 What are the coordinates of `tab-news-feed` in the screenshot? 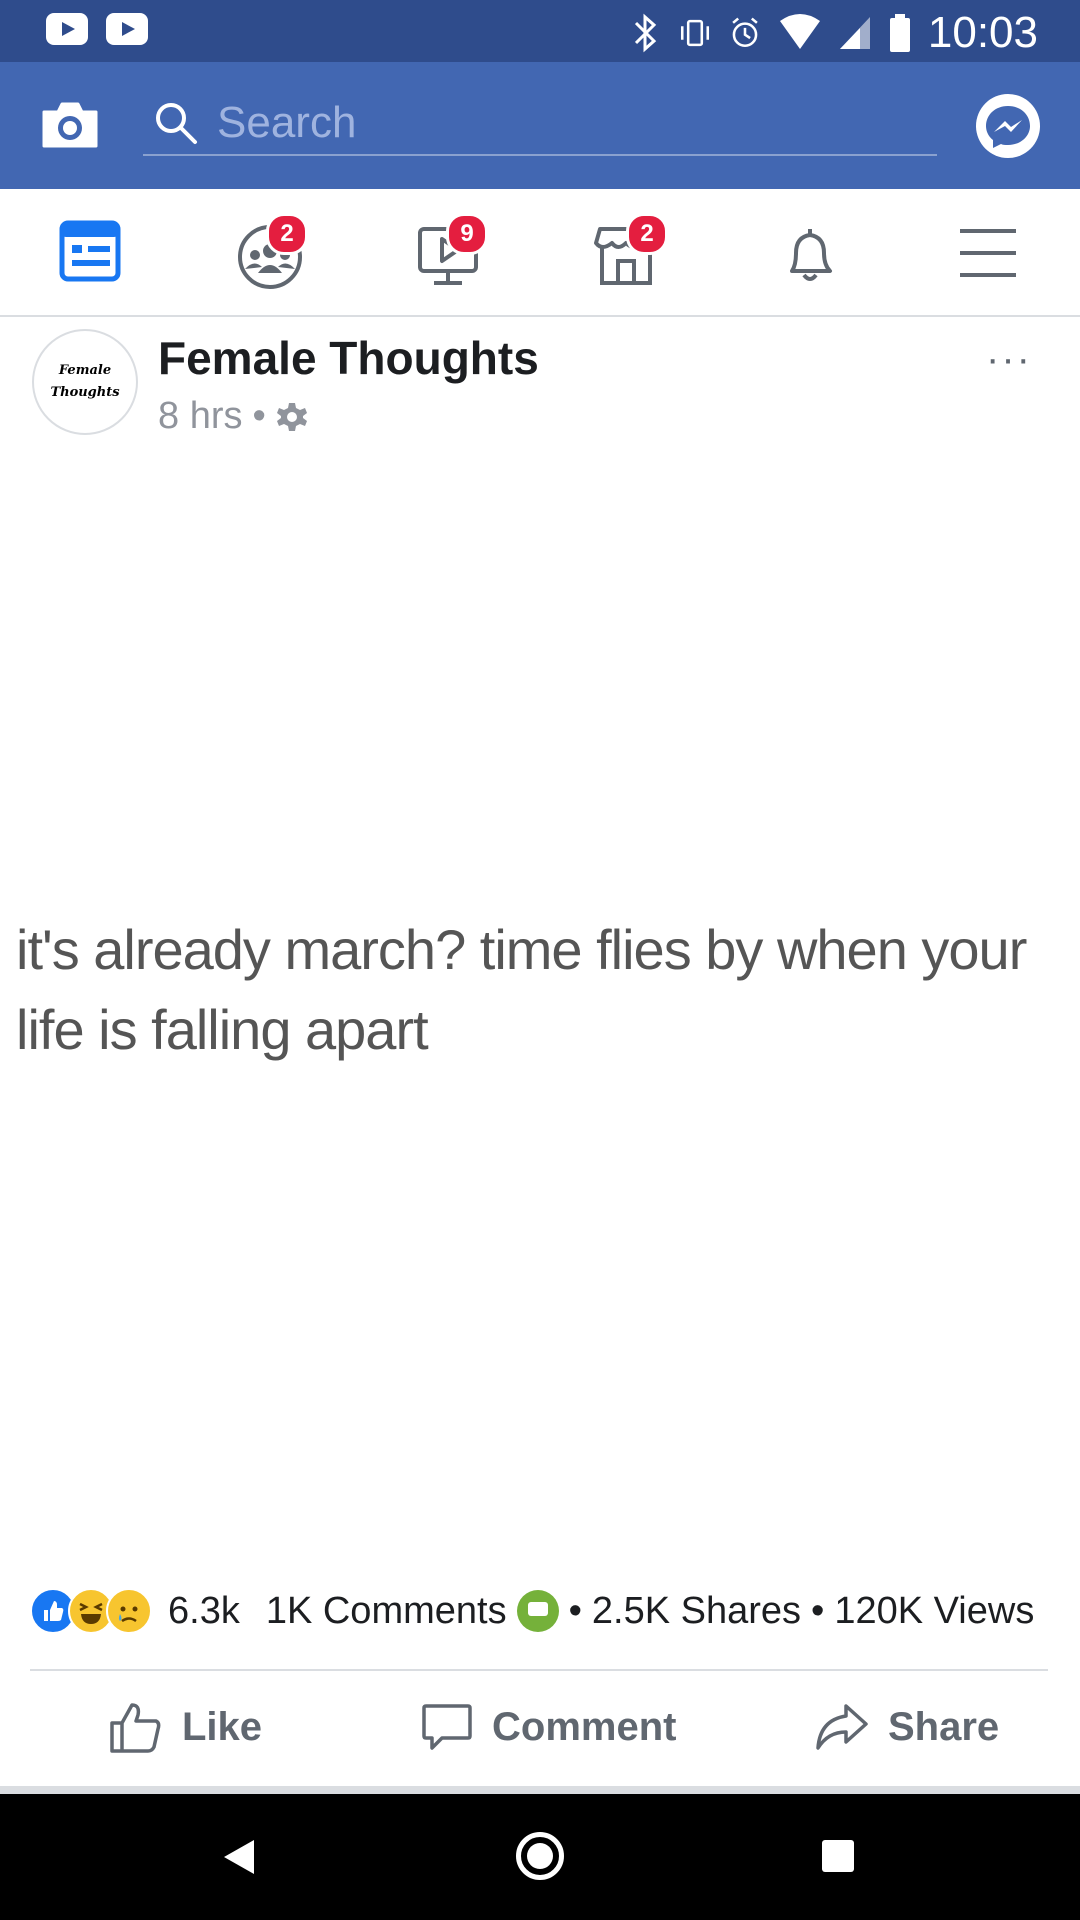 It's located at (90, 253).